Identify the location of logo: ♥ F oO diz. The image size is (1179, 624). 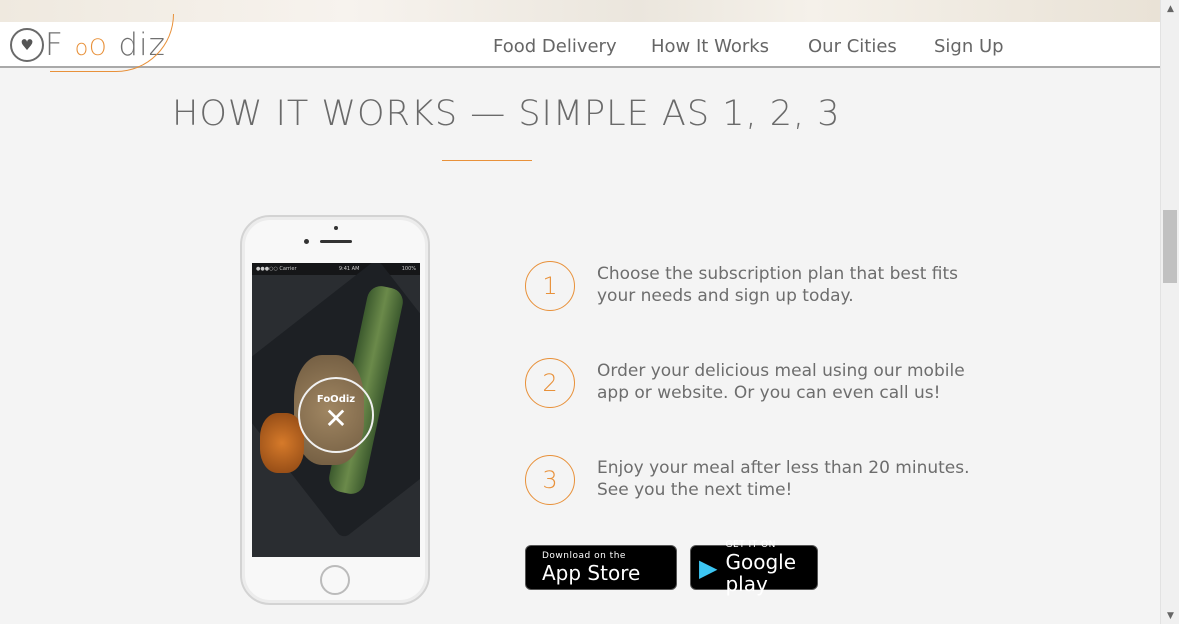
(92, 43).